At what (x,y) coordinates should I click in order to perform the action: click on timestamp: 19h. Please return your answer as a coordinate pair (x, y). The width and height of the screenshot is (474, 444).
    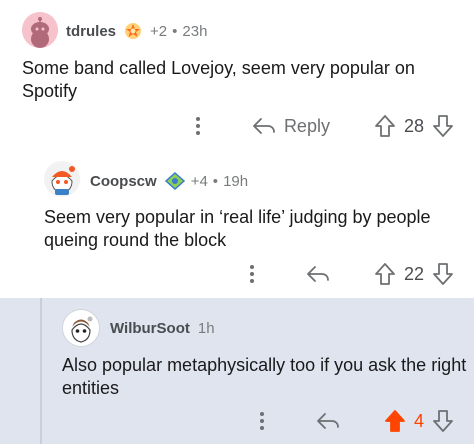
    Looking at the image, I should click on (236, 181).